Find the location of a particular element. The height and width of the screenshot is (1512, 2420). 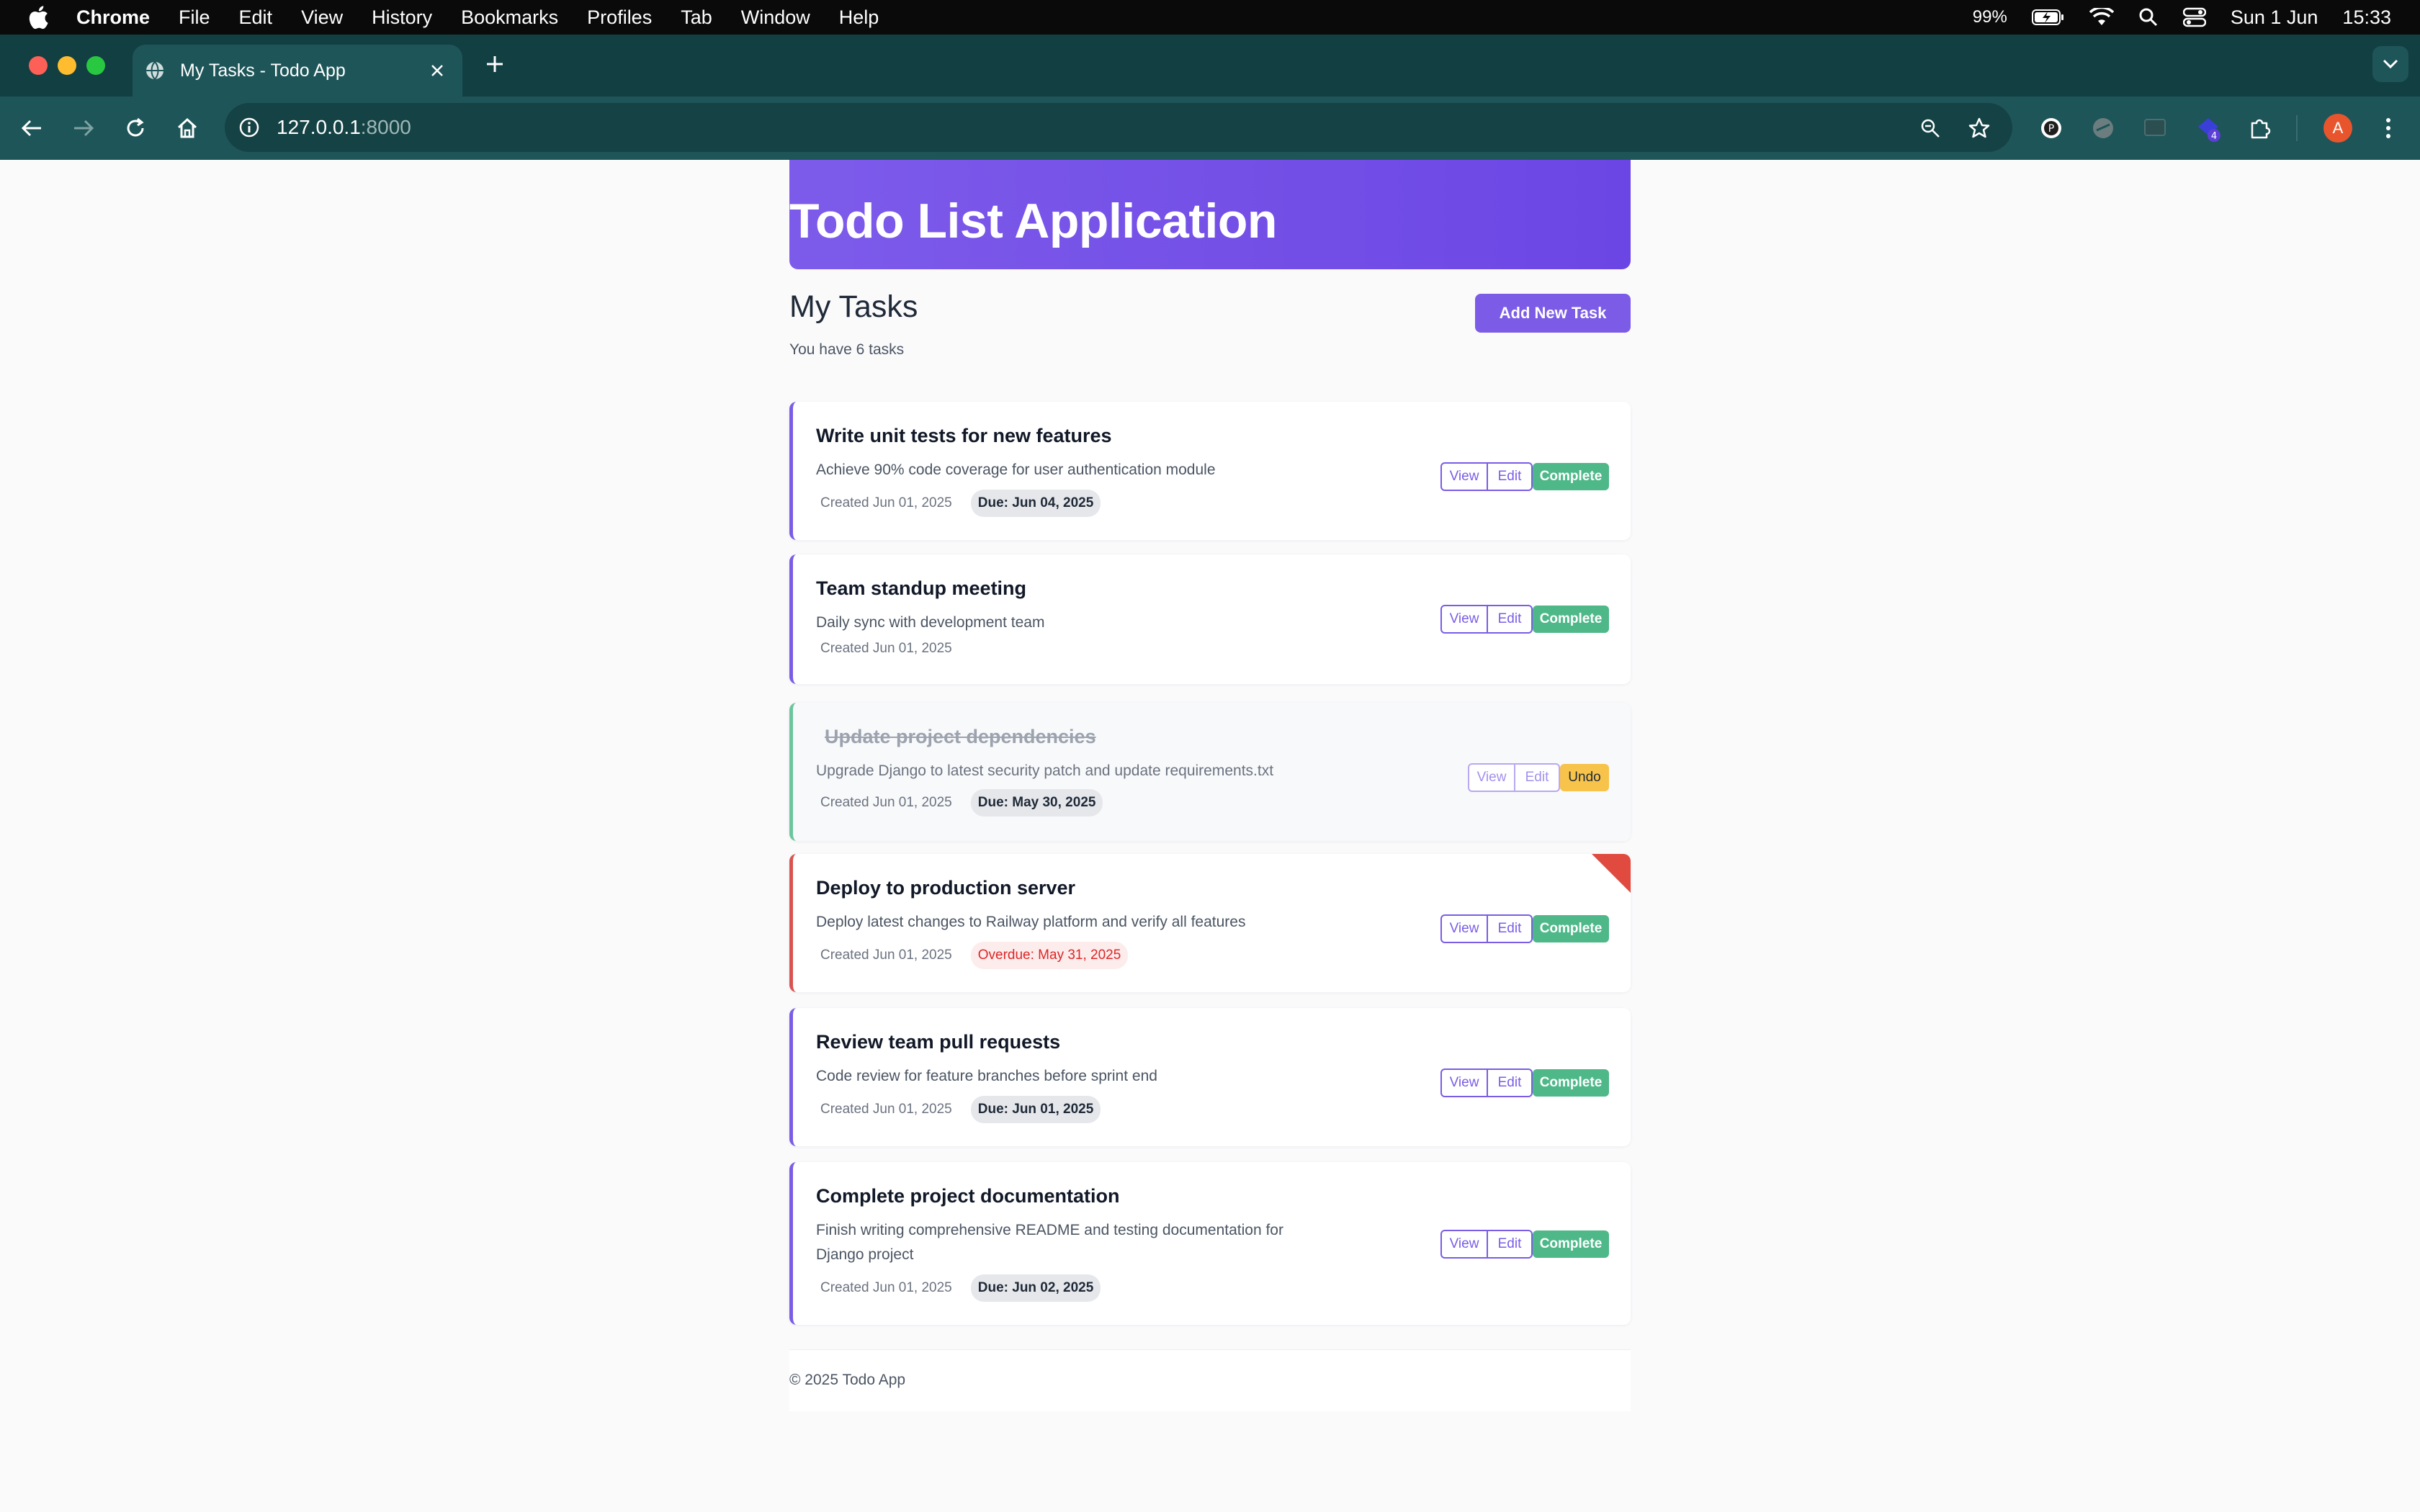

bookmark-star-icon is located at coordinates (1979, 128).